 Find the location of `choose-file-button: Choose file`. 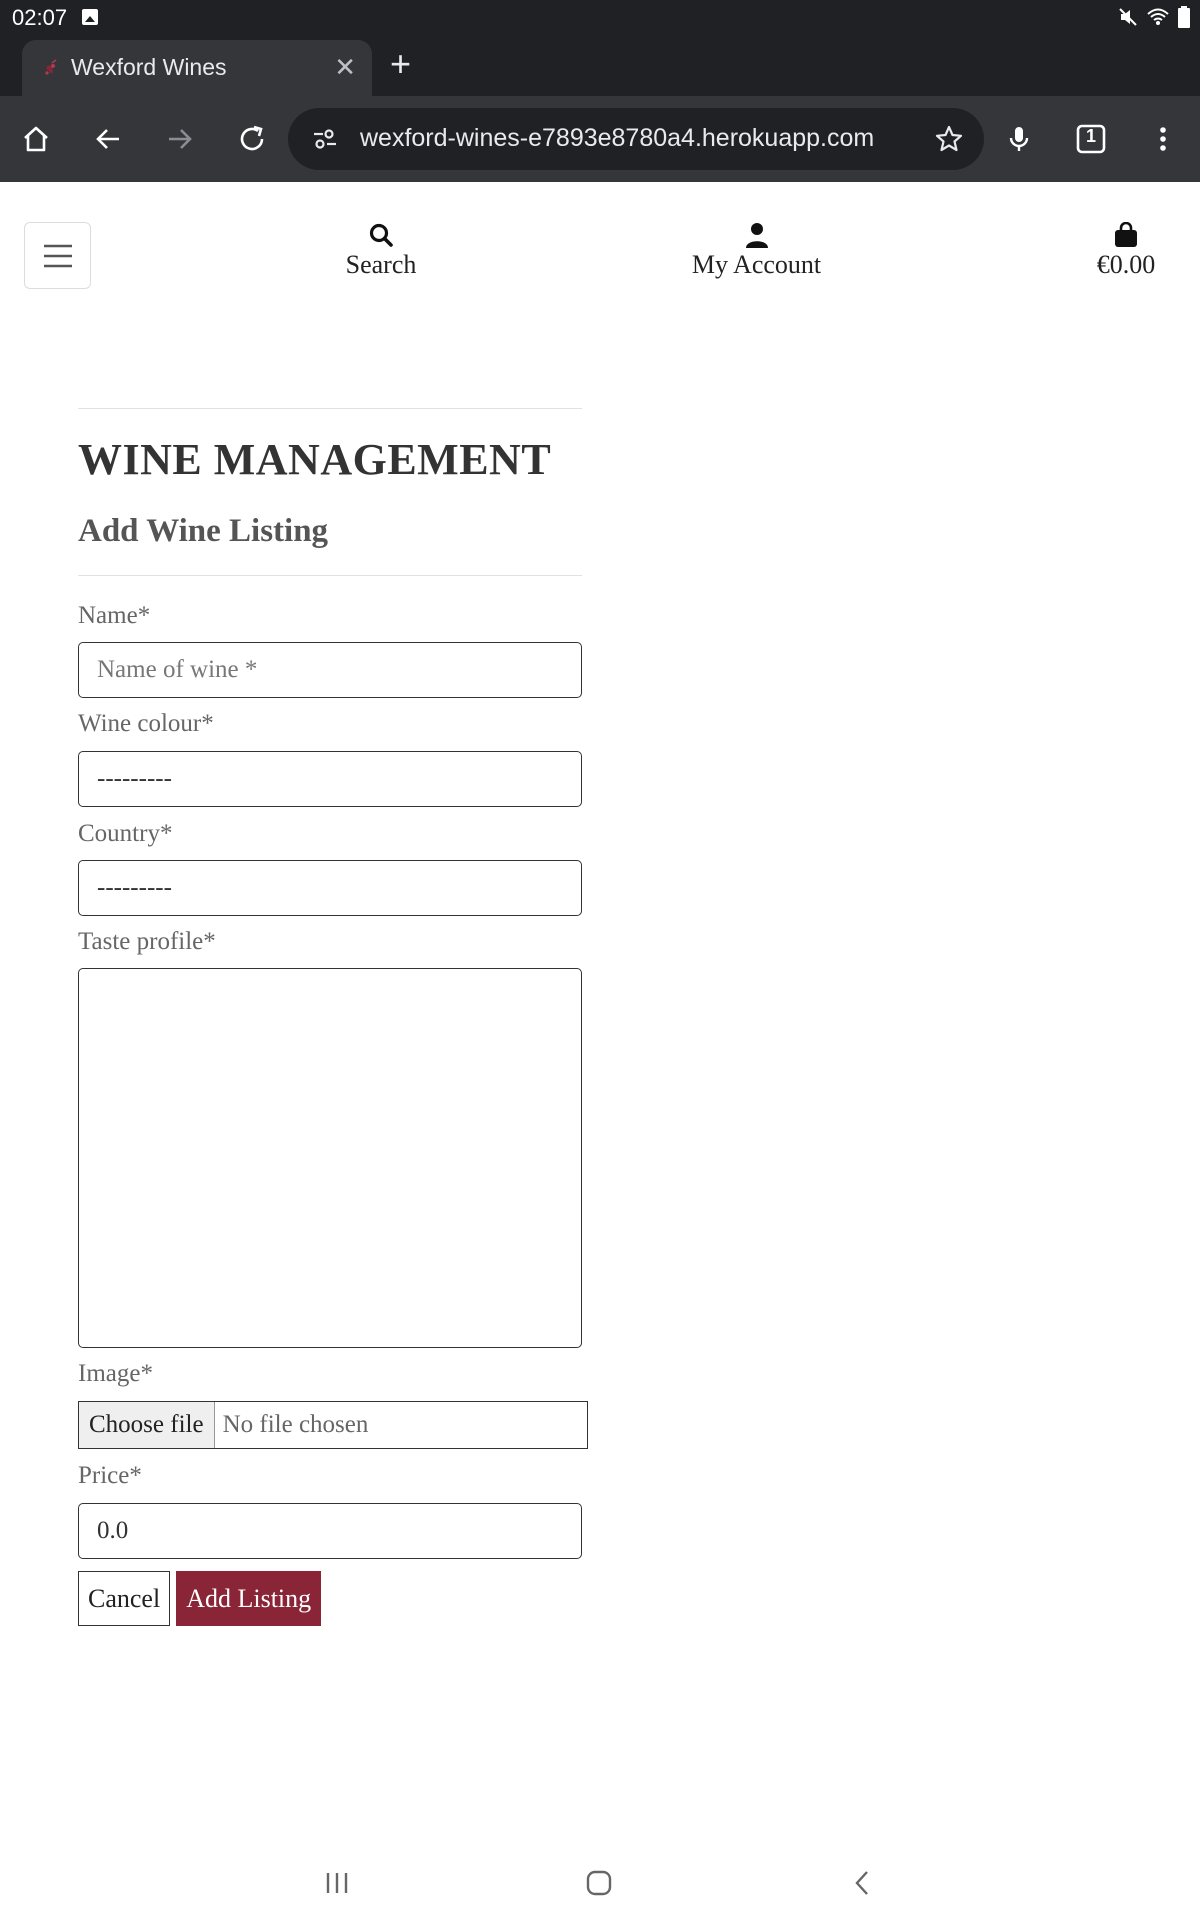

choose-file-button: Choose file is located at coordinates (147, 1425).